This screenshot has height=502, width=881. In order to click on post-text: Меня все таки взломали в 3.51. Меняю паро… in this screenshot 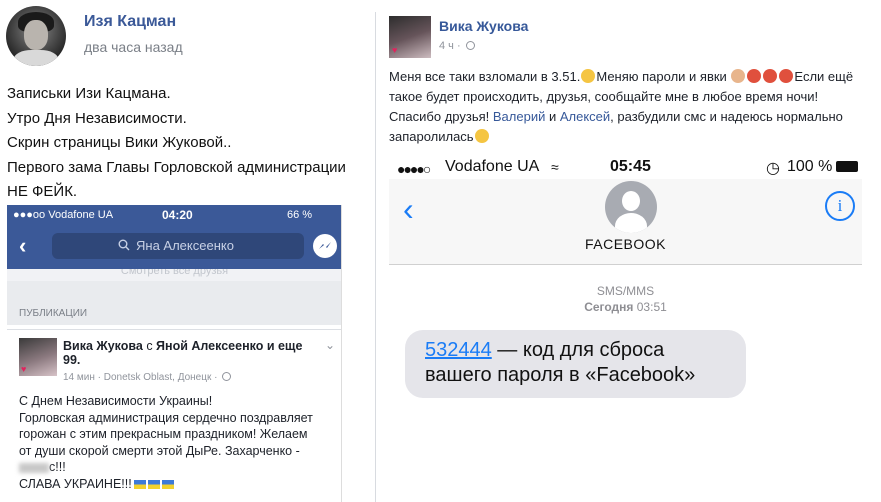, I will do `click(621, 106)`.